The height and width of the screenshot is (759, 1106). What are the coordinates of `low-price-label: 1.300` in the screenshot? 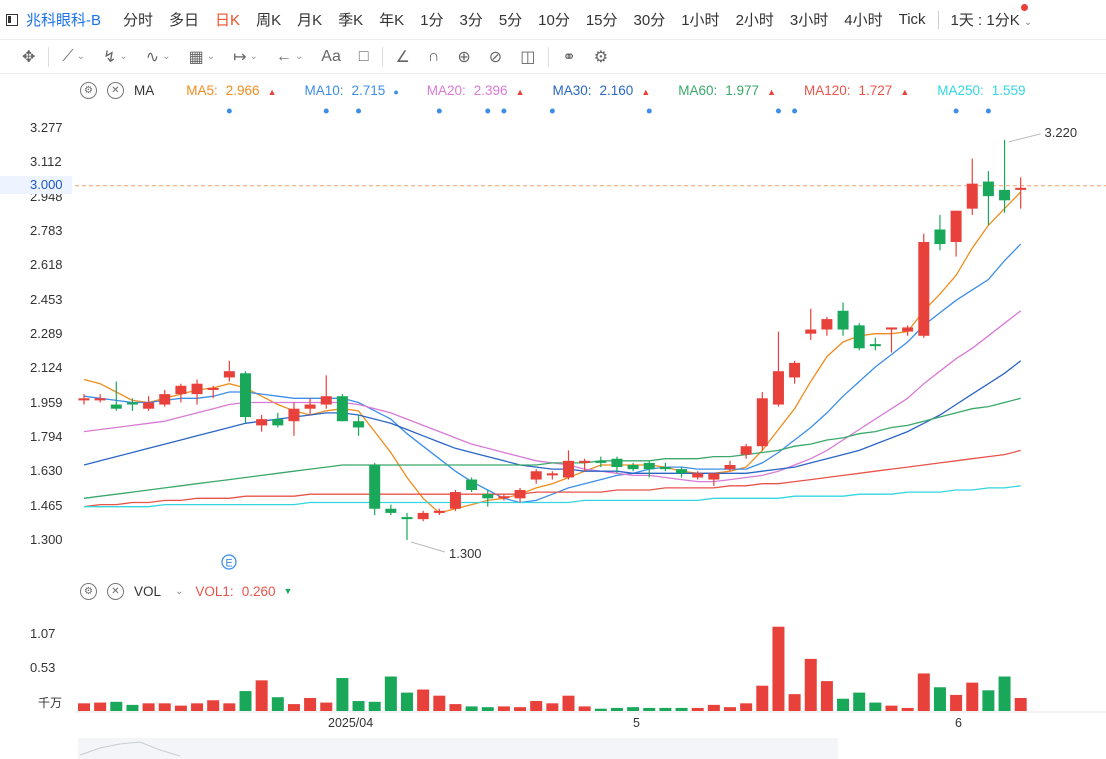 It's located at (465, 553).